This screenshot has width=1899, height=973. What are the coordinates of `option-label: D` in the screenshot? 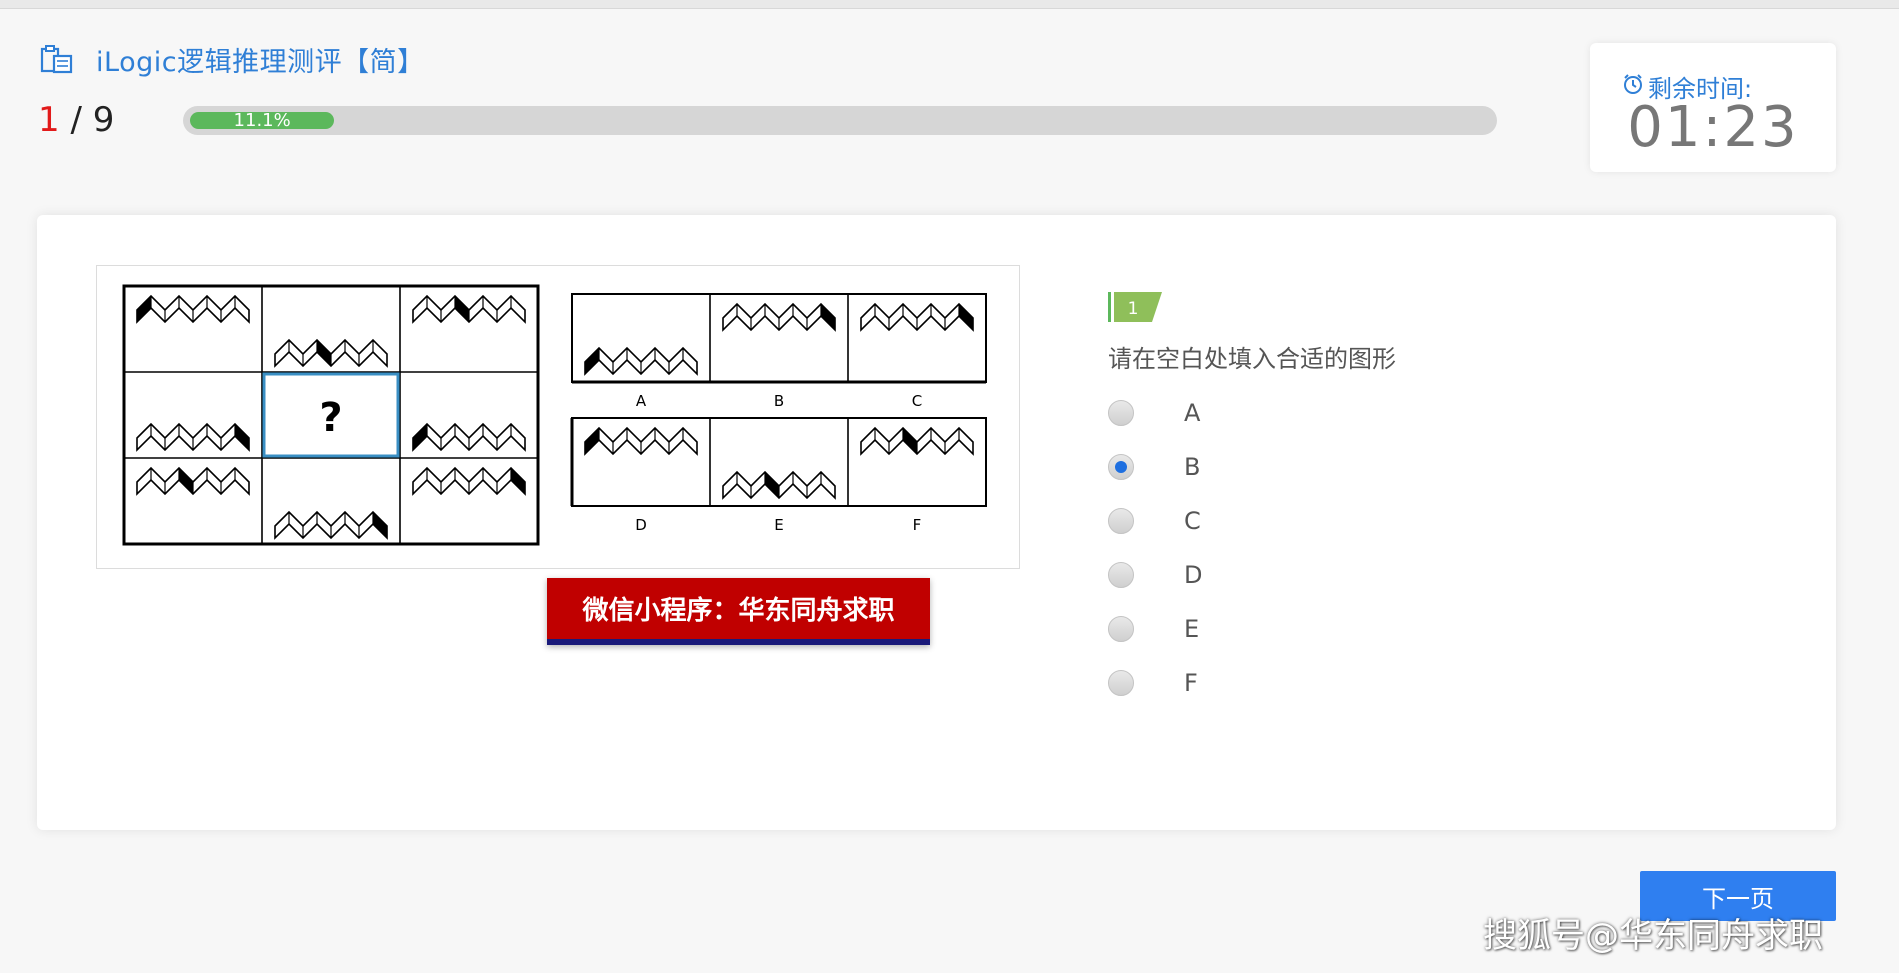 It's located at (1193, 575).